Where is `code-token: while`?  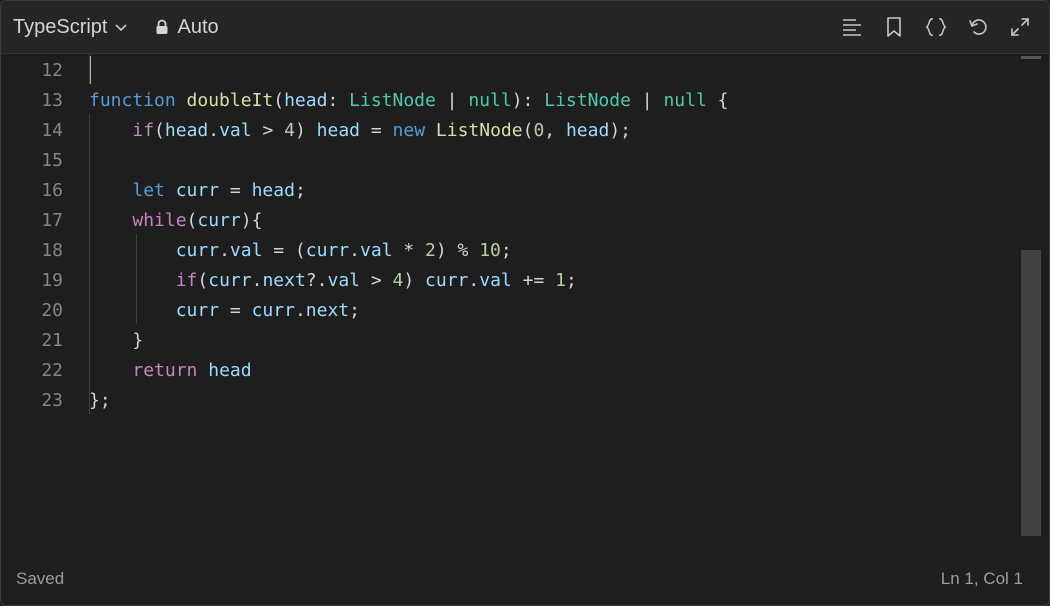
code-token: while is located at coordinates (159, 220).